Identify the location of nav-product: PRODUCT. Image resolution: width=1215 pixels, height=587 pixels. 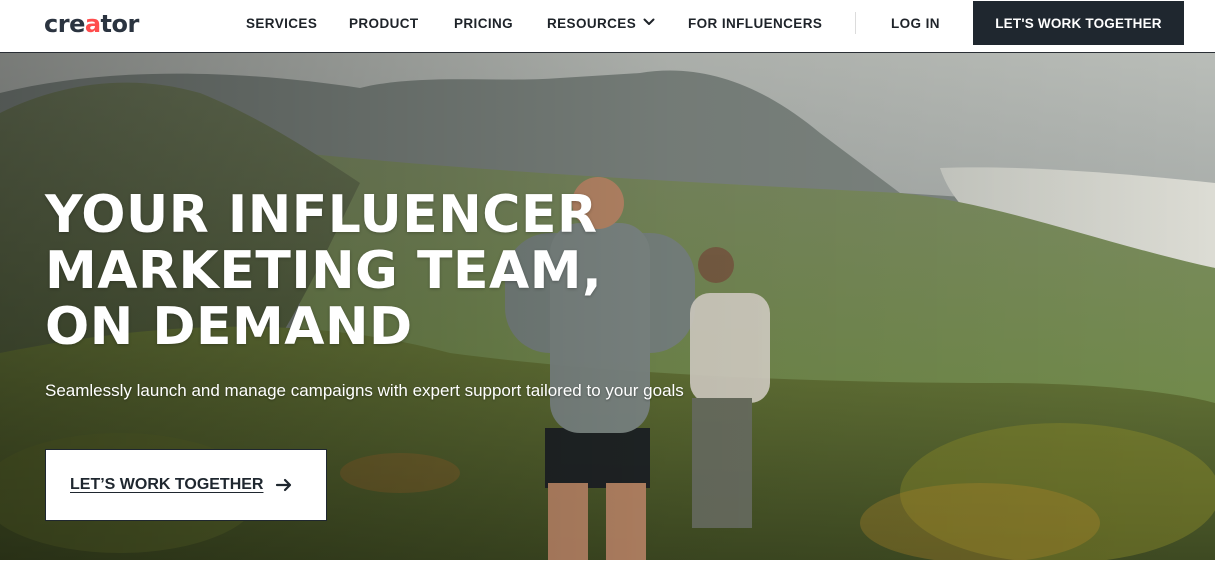
(384, 24).